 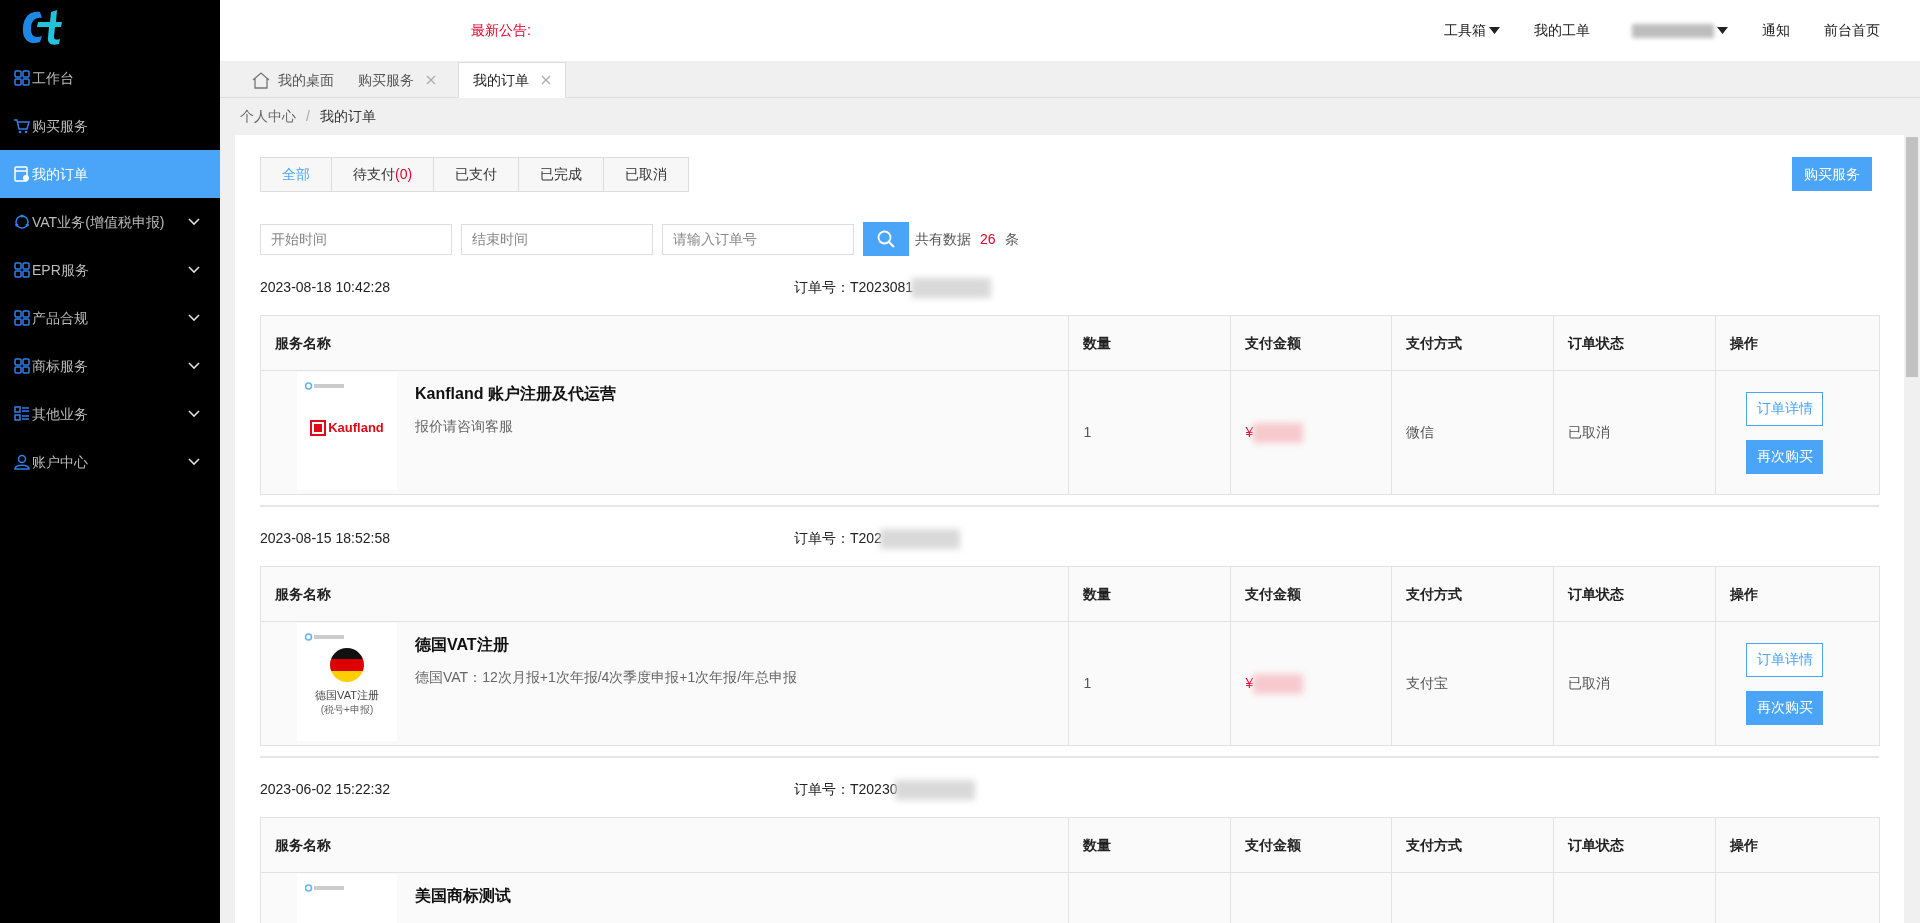 What do you see at coordinates (110, 78) in the screenshot?
I see `sidebar-item: 工作台` at bounding box center [110, 78].